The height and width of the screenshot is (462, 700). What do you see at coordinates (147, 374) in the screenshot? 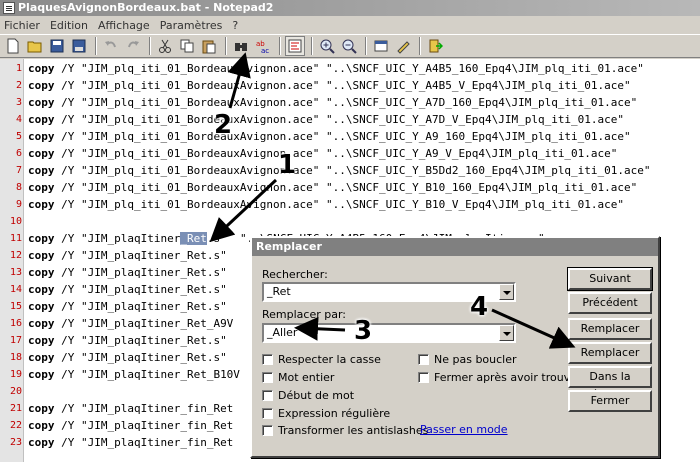
I see `line-rest: /Y "JIM_plaqItiner_Ret_B10V` at bounding box center [147, 374].